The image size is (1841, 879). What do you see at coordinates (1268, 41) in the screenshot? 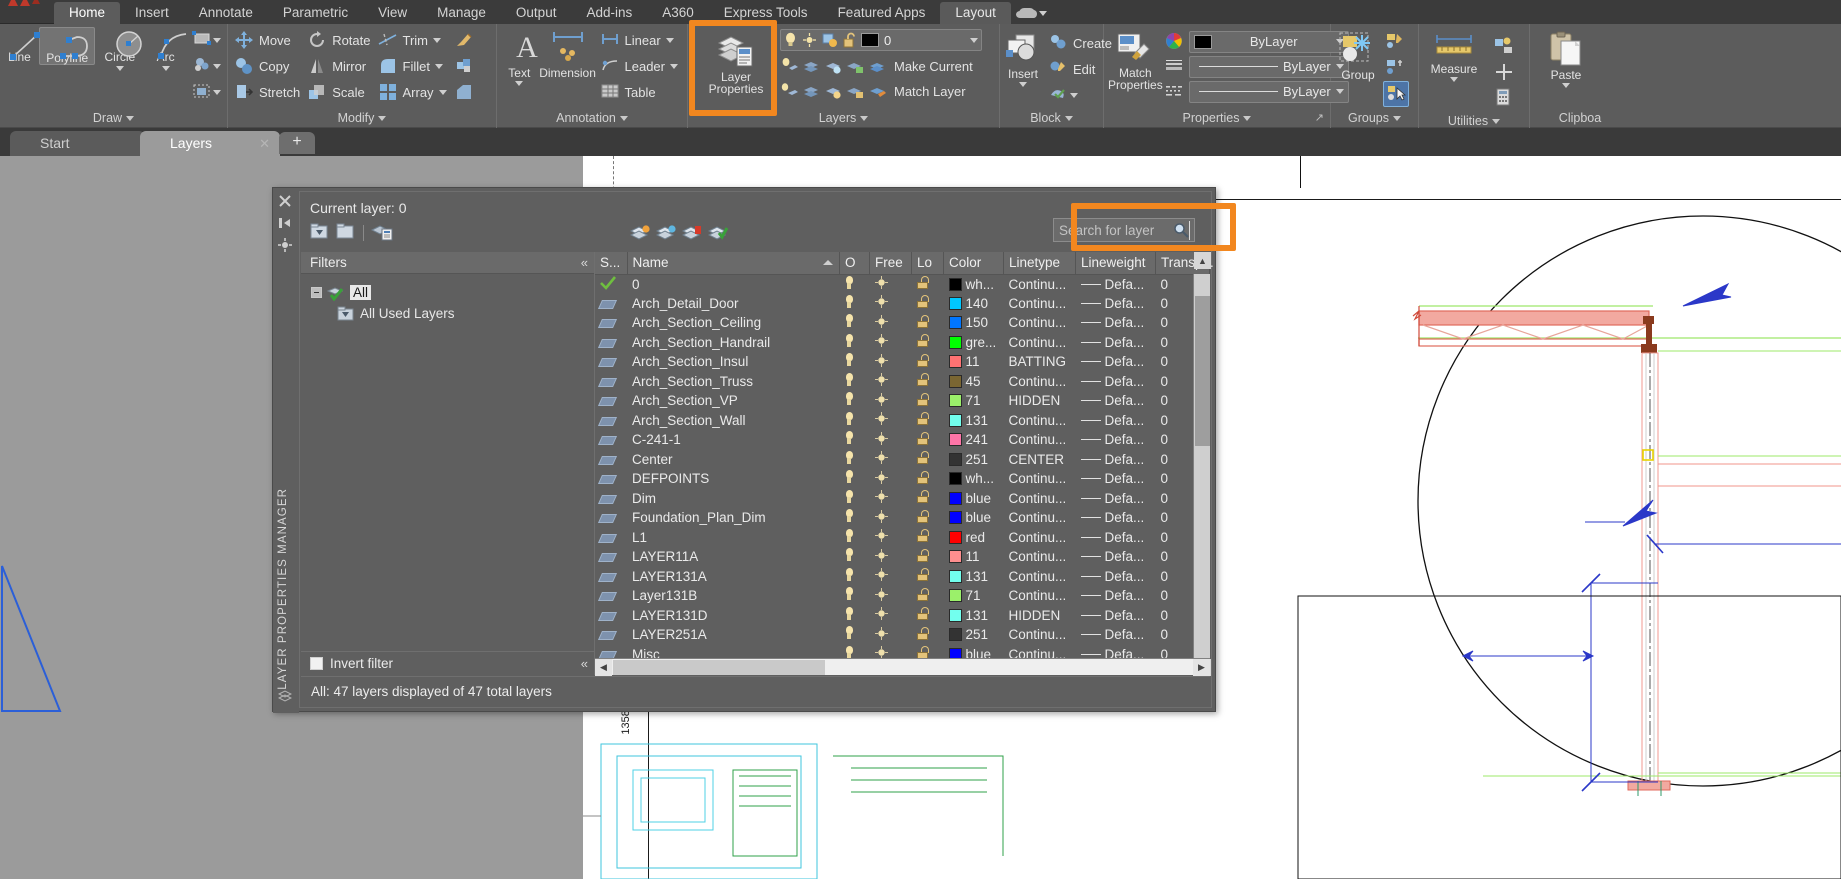
I see `color-combo: ByLayer` at bounding box center [1268, 41].